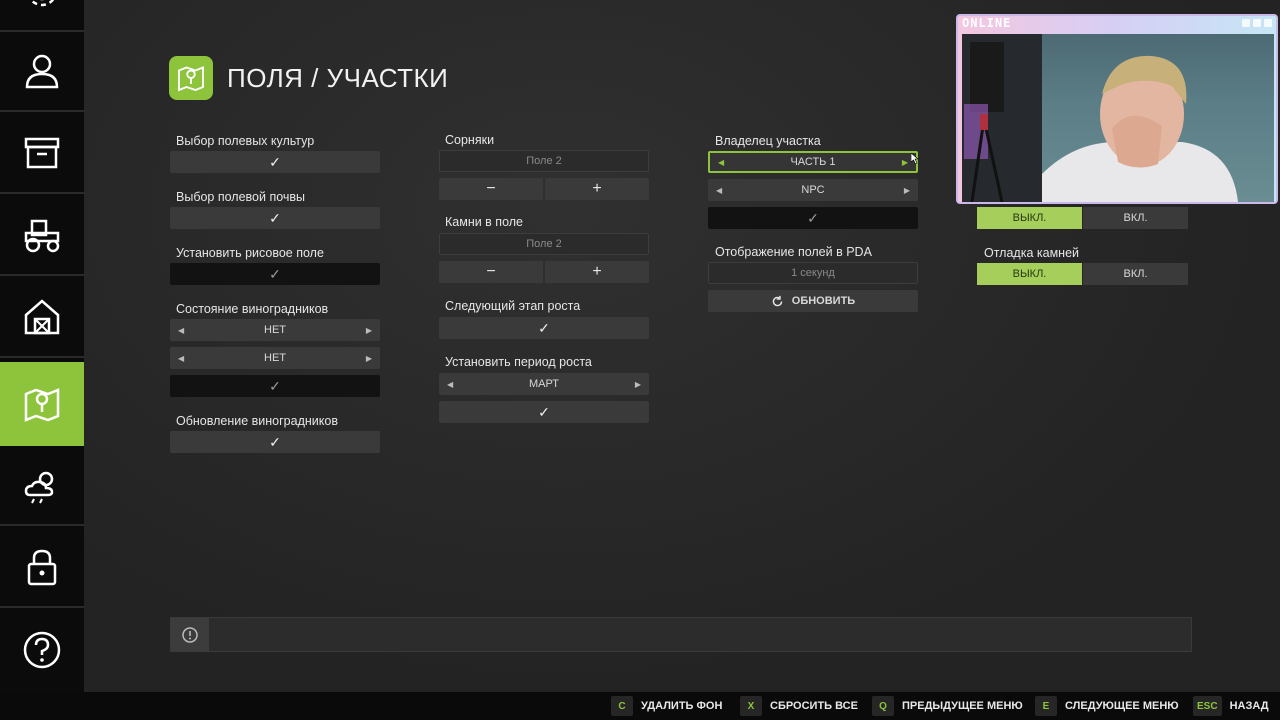  What do you see at coordinates (257, 421) in the screenshot?
I see `vineyard-update-label: Обновление виноградников` at bounding box center [257, 421].